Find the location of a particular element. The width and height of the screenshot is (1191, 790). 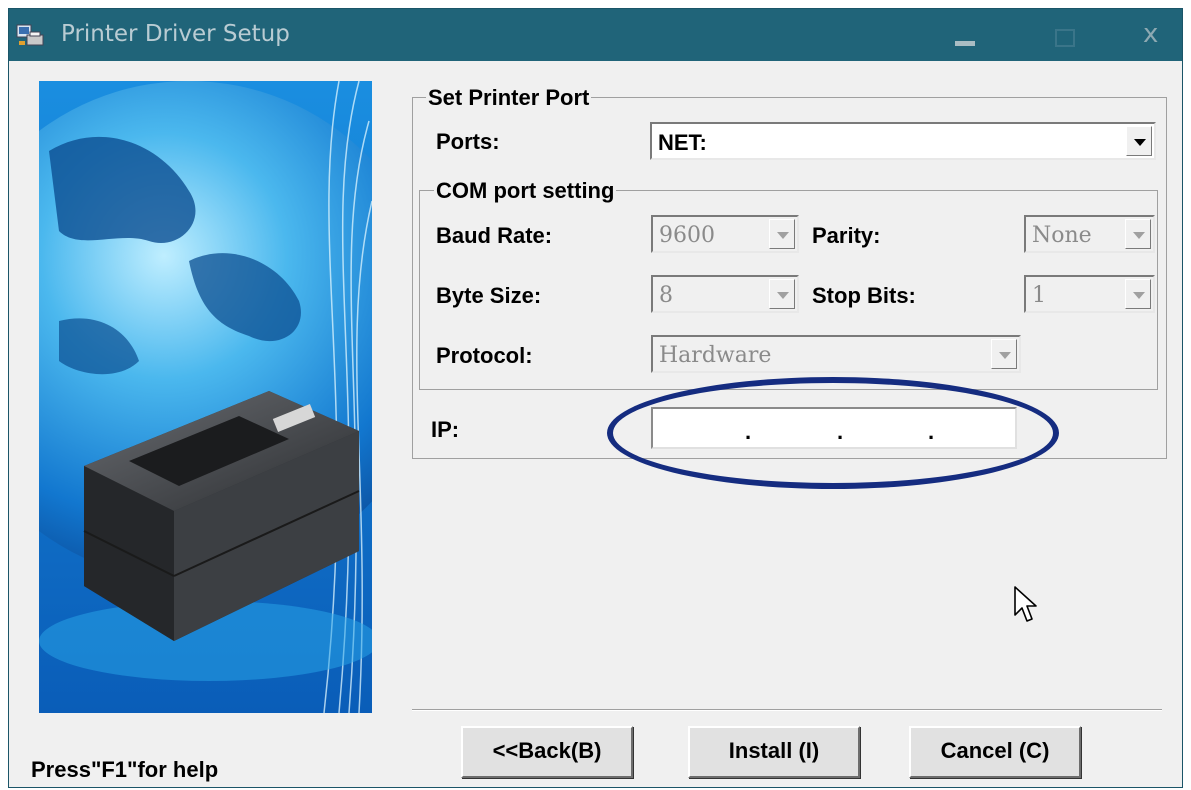

parity-label: Parity: is located at coordinates (846, 235).